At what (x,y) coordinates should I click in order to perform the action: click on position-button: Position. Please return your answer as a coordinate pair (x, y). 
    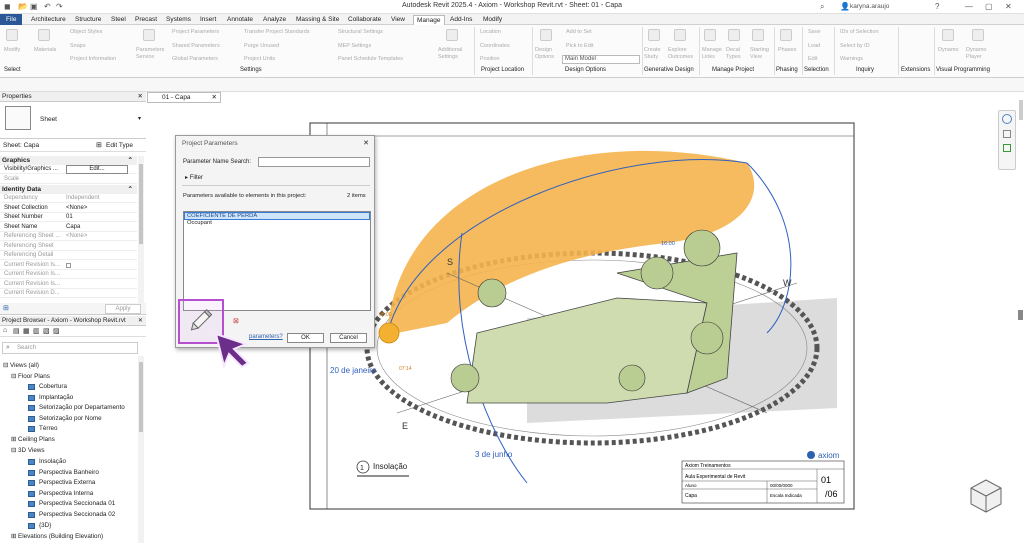
    Looking at the image, I should click on (490, 59).